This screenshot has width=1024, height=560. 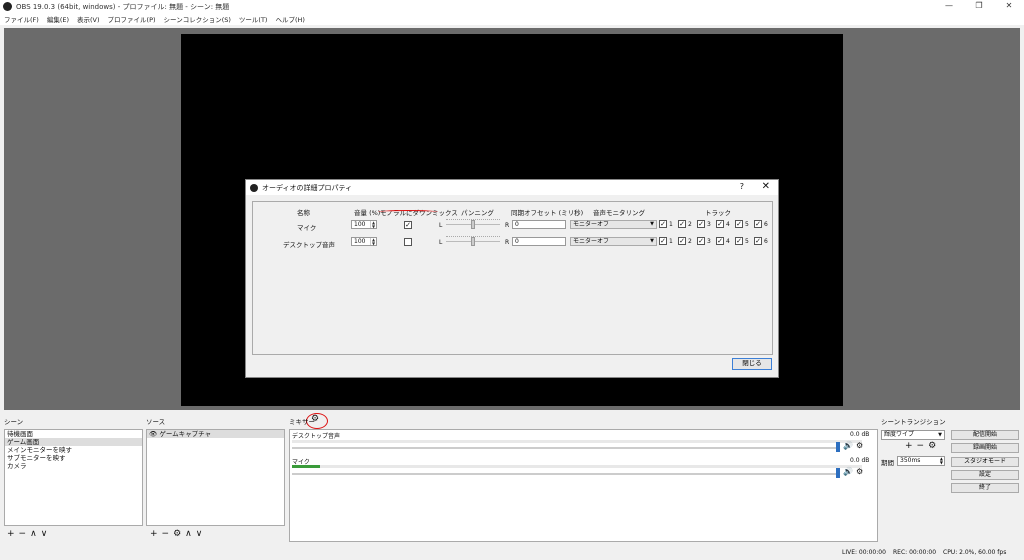 What do you see at coordinates (613, 241) in the screenshot?
I see `monitoring-select-desktop: モニターオフ ▼` at bounding box center [613, 241].